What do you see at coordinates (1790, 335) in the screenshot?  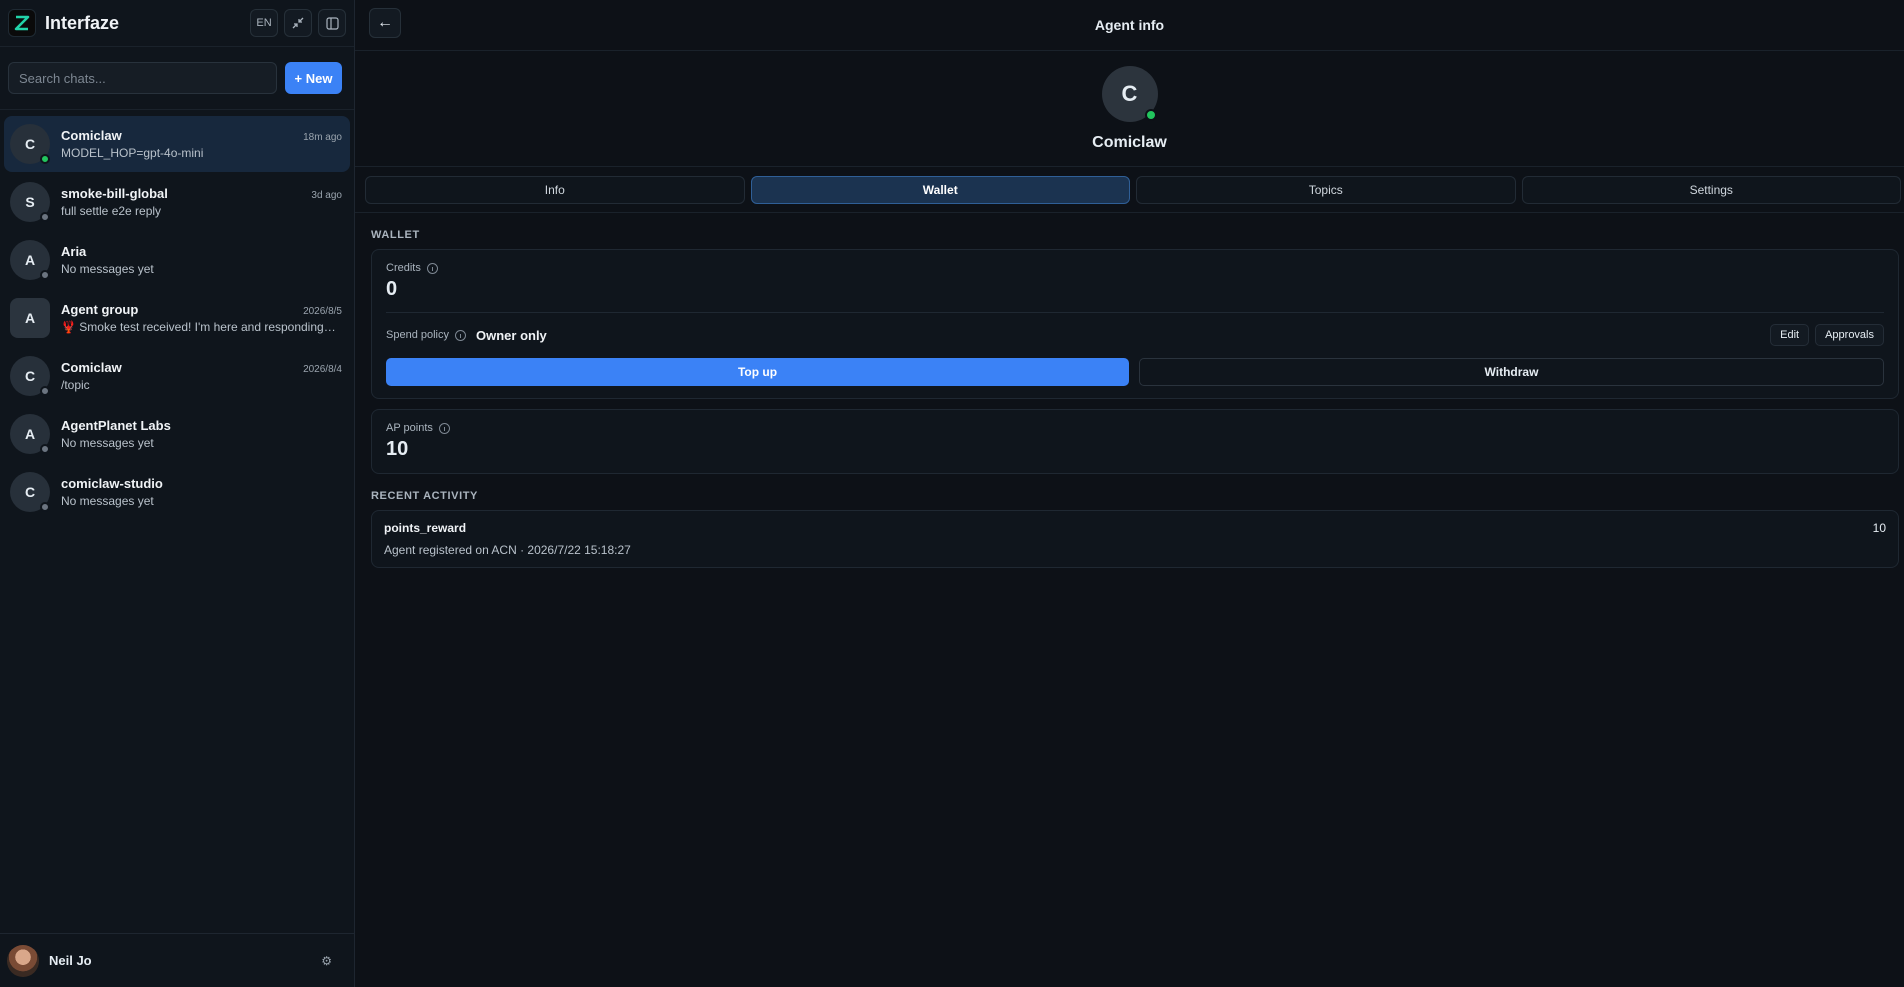 I see `edit-policy-button: Edit` at bounding box center [1790, 335].